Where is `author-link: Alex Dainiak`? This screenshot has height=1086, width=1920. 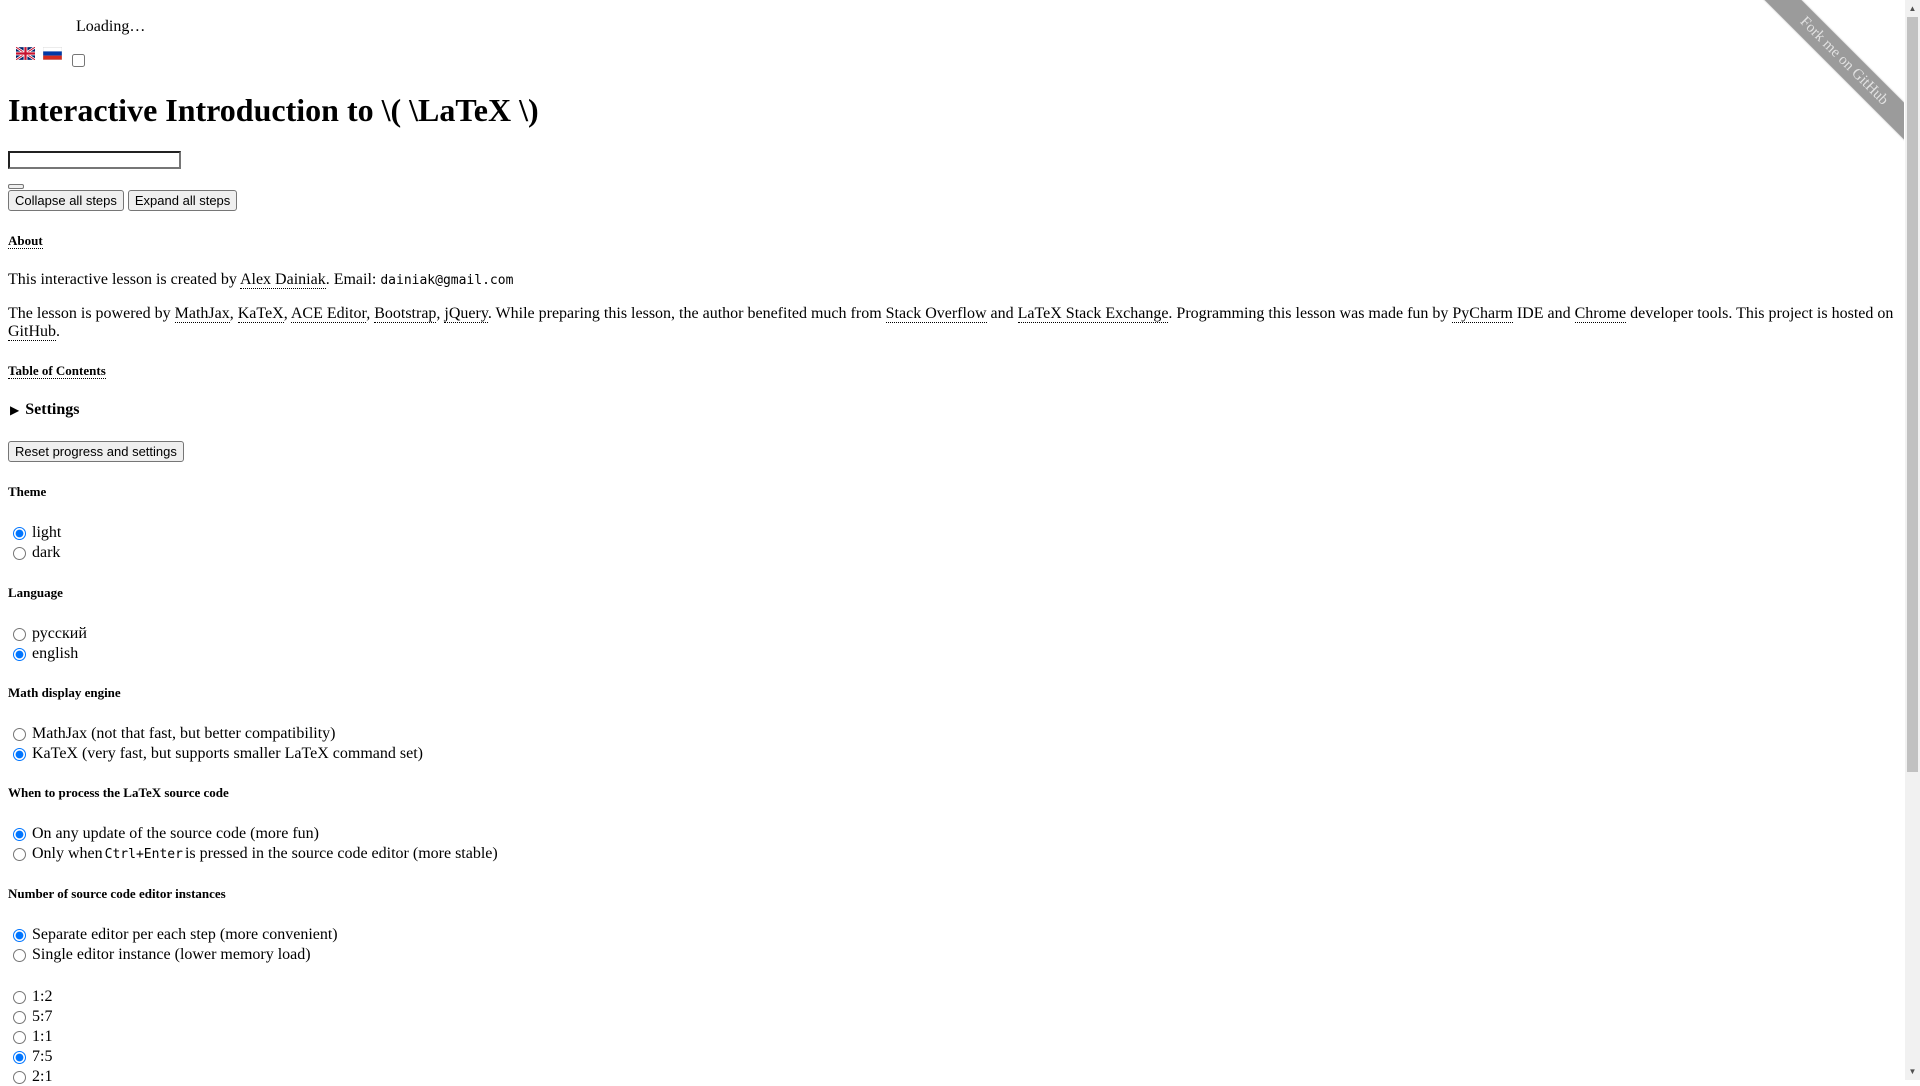
author-link: Alex Dainiak is located at coordinates (282, 280).